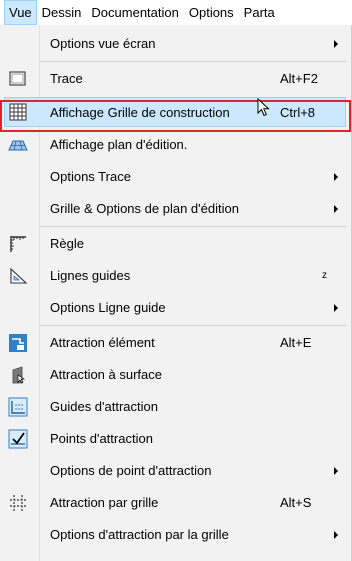 The image size is (352, 561). Describe the element at coordinates (175, 407) in the screenshot. I see `menu-item-guides-attraction: Guides d'attraction` at that location.